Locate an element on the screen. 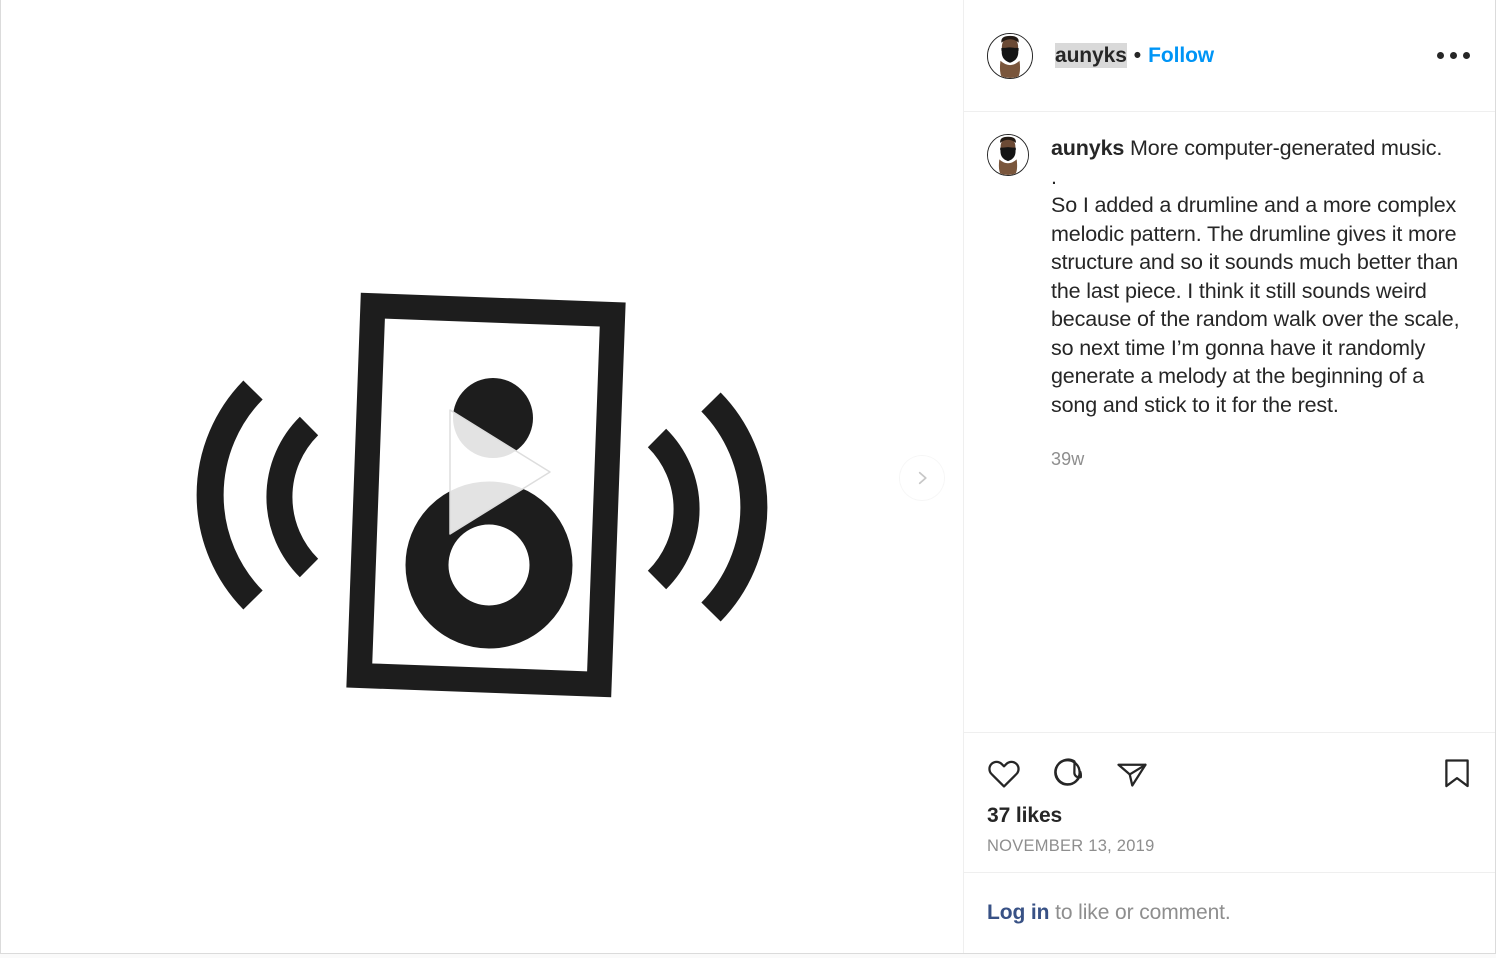  share-button is located at coordinates (1138, 773).